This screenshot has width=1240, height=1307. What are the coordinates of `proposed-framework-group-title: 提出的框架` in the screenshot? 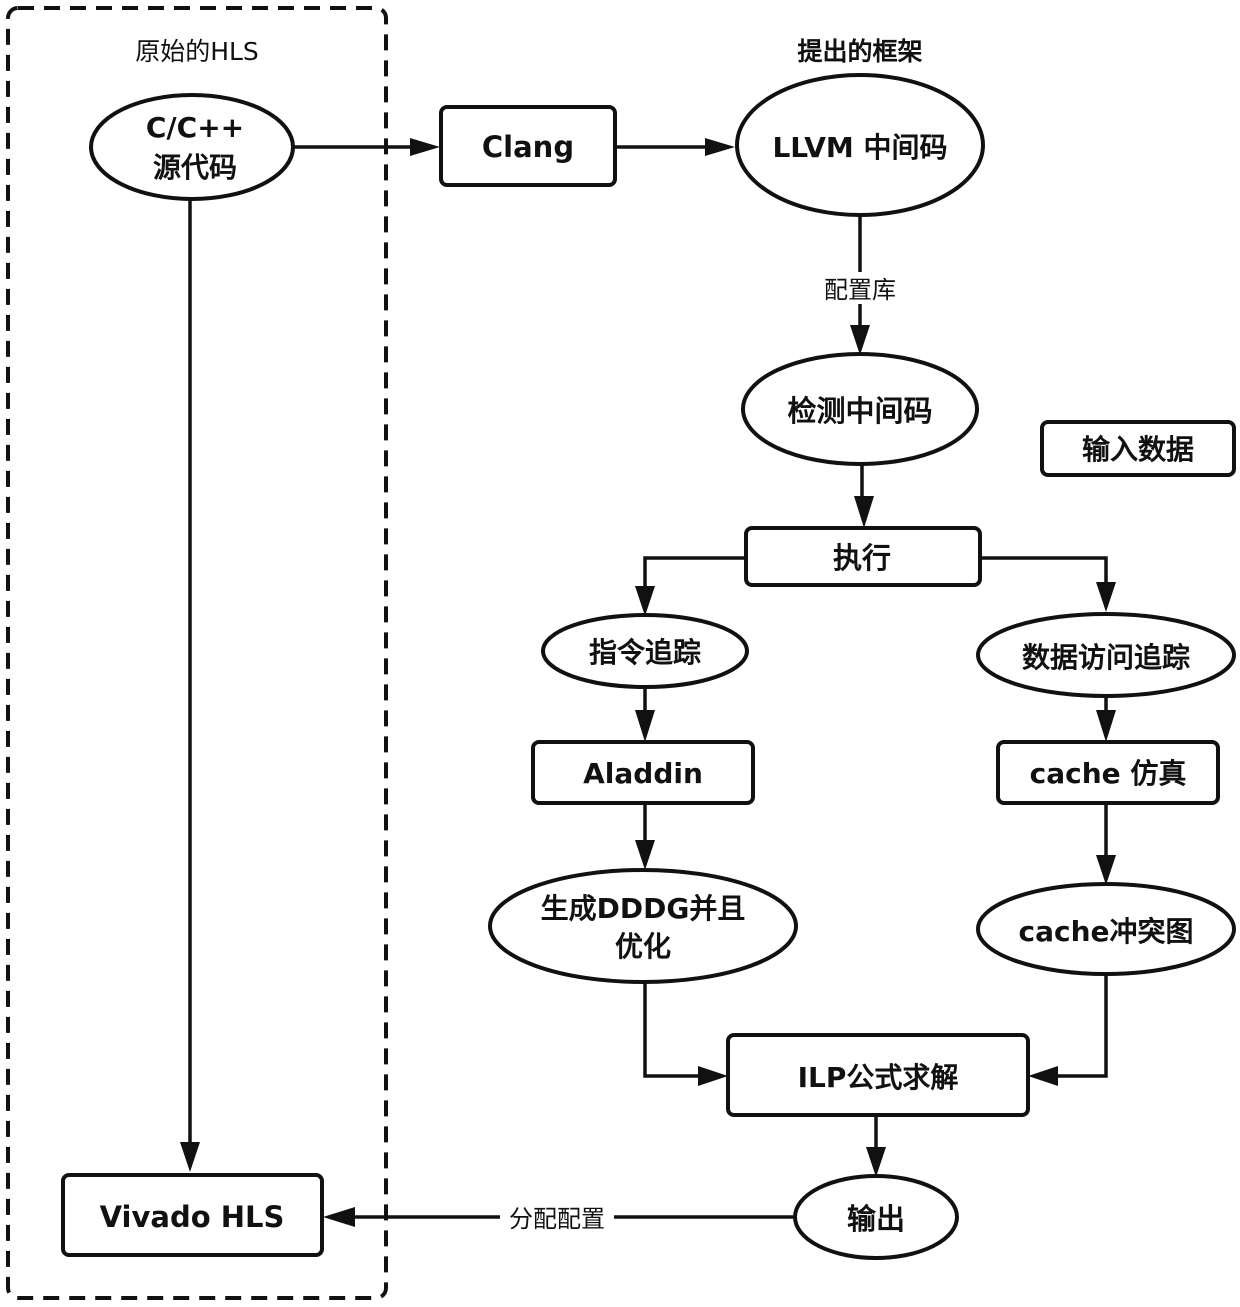 It's located at (859, 51).